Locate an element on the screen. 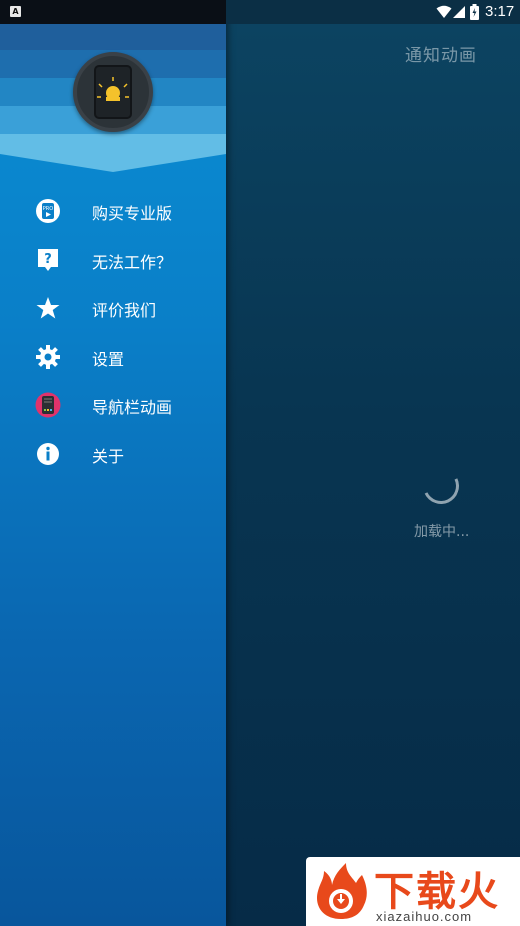 The image size is (520, 926). svg-text: PRO is located at coordinates (48, 209).